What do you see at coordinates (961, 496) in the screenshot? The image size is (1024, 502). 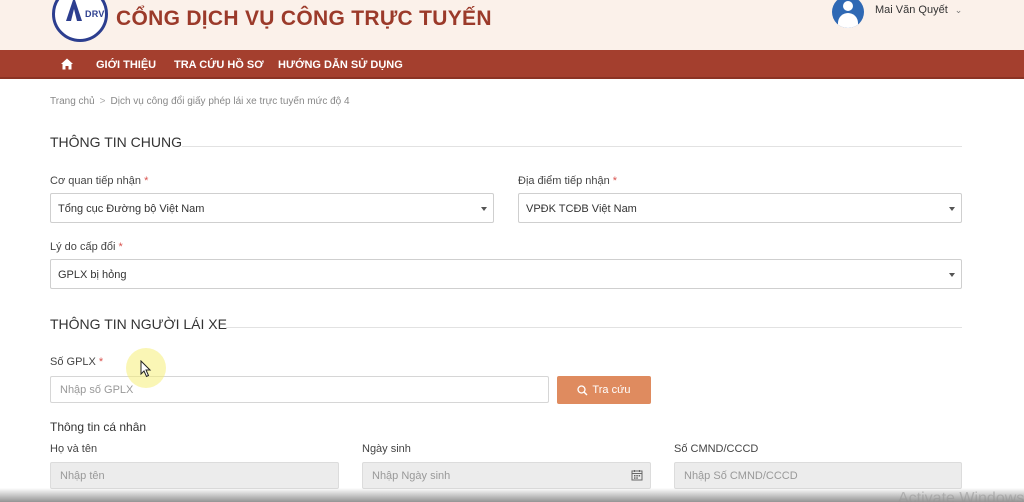 I see `activation-watermark: Activate Windows` at bounding box center [961, 496].